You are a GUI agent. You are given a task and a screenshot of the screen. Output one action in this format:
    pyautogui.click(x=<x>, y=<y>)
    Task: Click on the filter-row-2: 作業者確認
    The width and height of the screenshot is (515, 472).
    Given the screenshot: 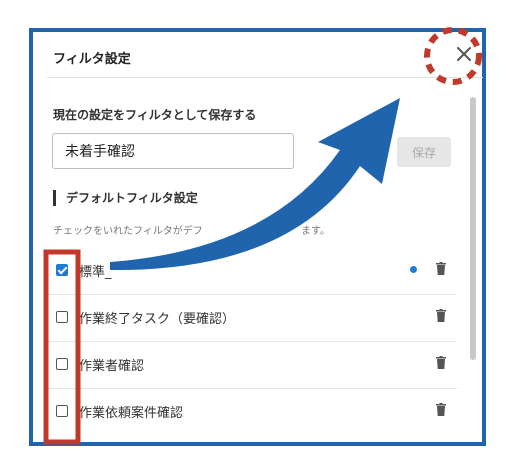 What is the action you would take?
    pyautogui.click(x=252, y=365)
    